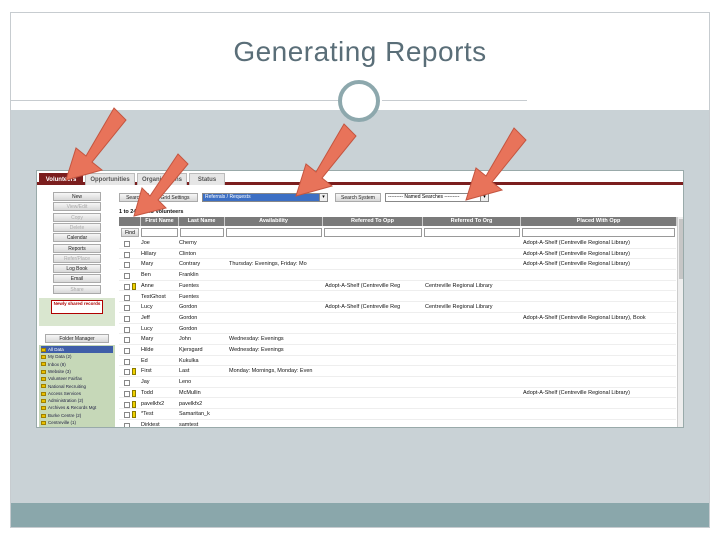  I want to click on column-header-referred-to-org: Referred To Org, so click(472, 221).